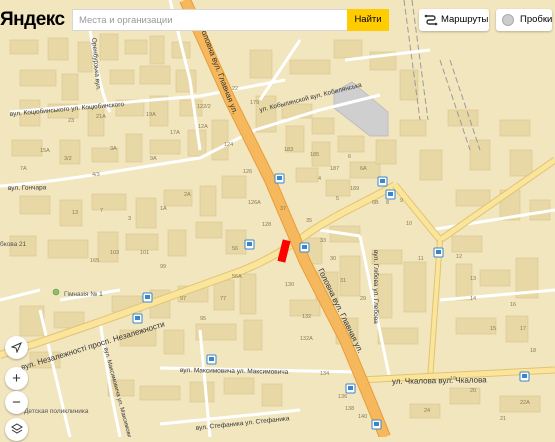 The height and width of the screenshot is (442, 555). What do you see at coordinates (349, 409) in the screenshot?
I see `house-number: 138` at bounding box center [349, 409].